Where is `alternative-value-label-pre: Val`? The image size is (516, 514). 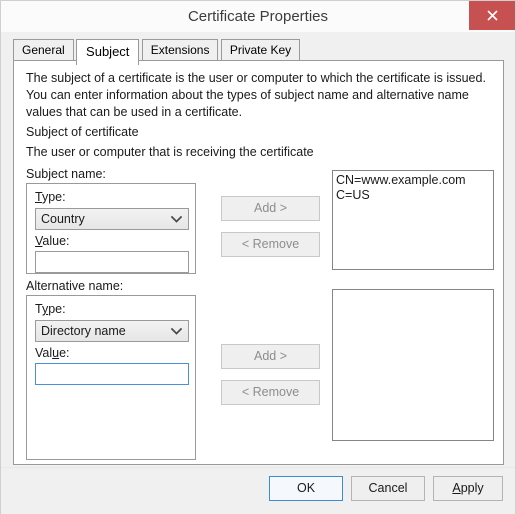 alternative-value-label-pre: Val is located at coordinates (44, 353).